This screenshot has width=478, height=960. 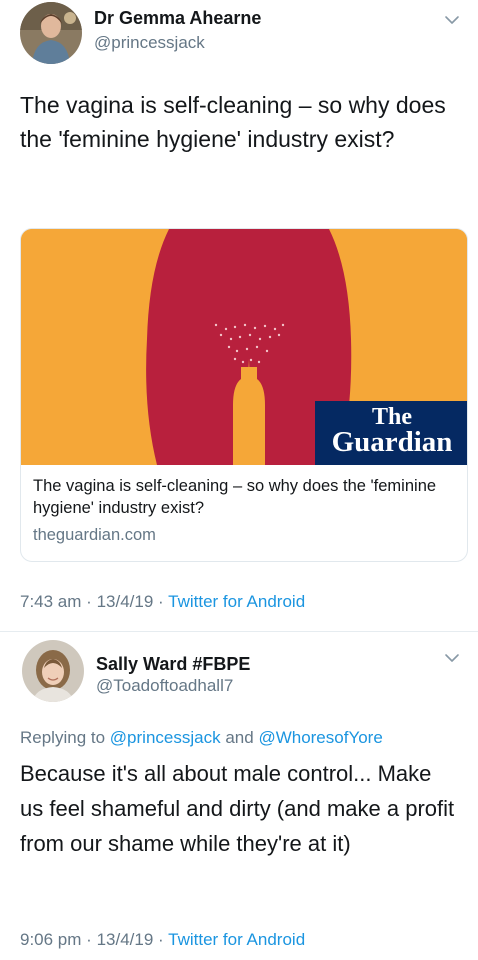 I want to click on guardian-logo: The Guardian, so click(x=391, y=433).